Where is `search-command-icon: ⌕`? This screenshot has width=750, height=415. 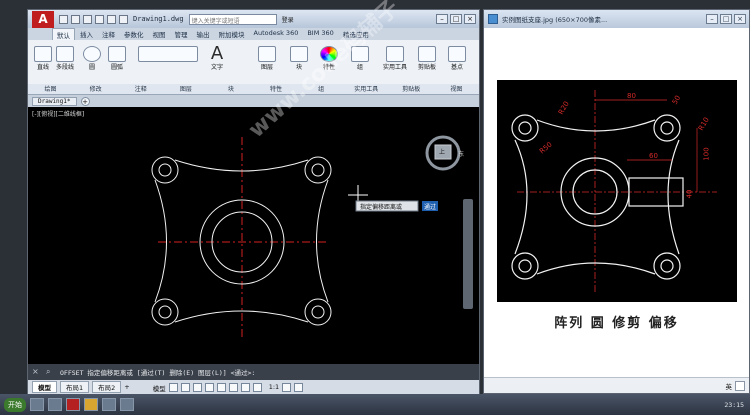
search-command-icon: ⌕ is located at coordinates (51, 372).